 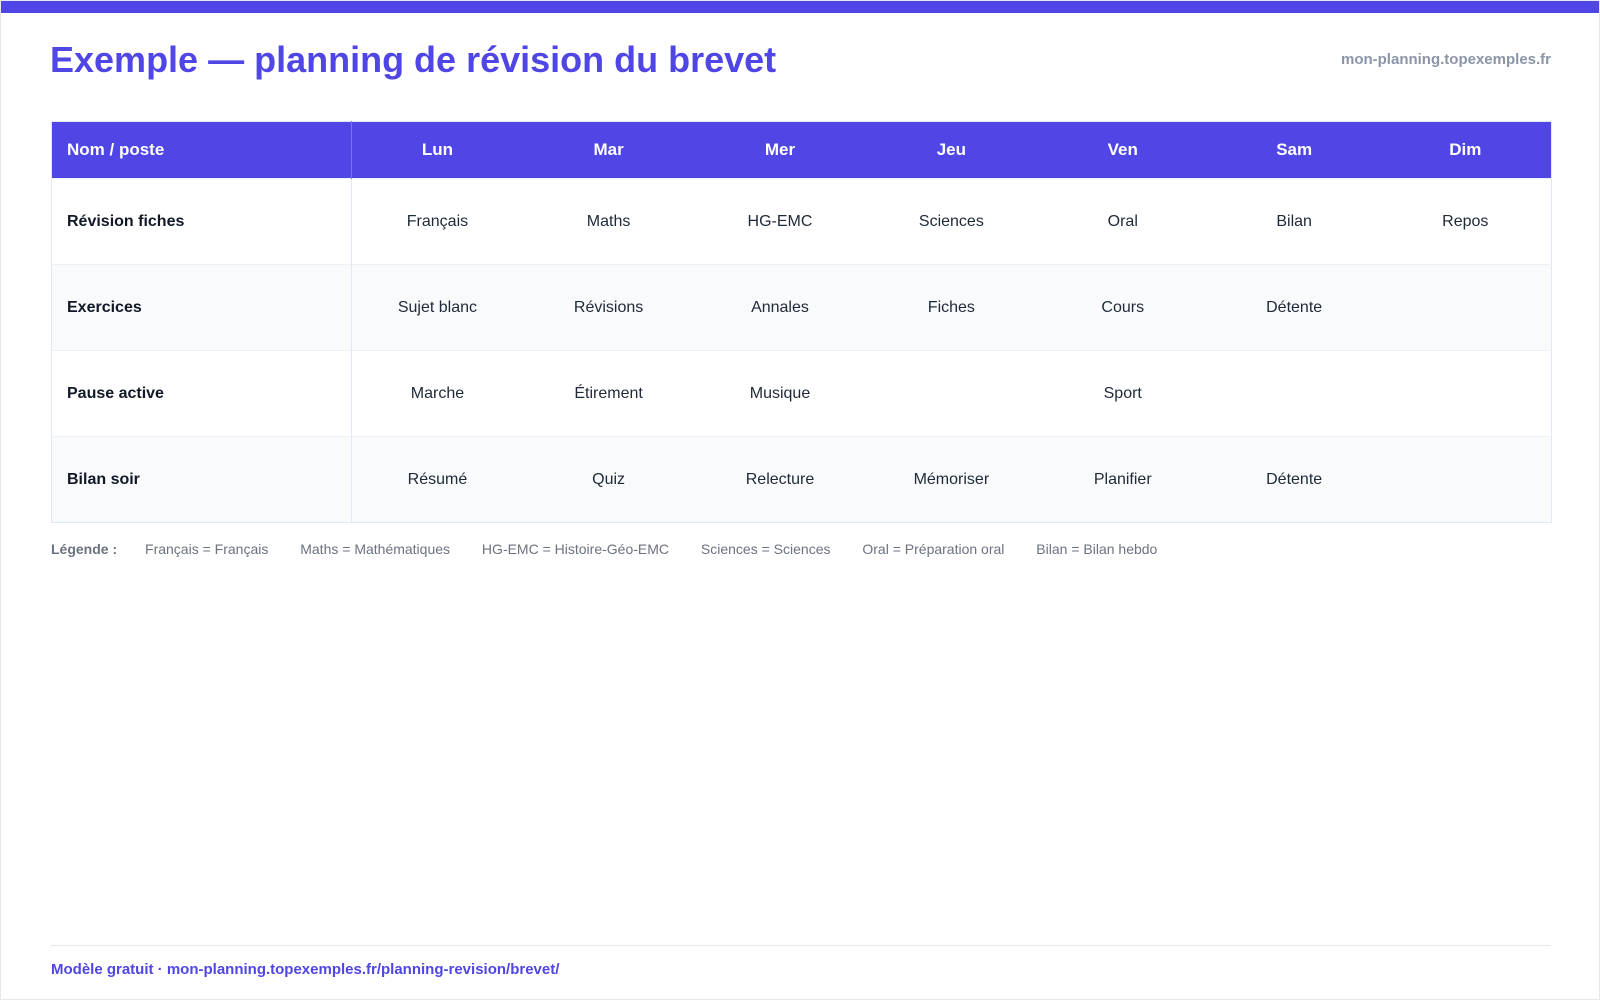 What do you see at coordinates (201, 479) in the screenshot?
I see `row-label: Bilan soir` at bounding box center [201, 479].